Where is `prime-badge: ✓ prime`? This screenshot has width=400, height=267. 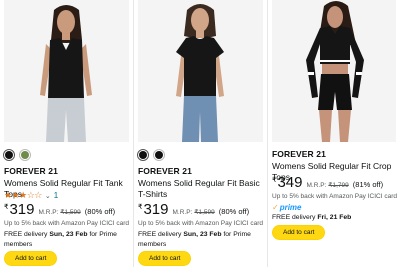 prime-badge: ✓ prime is located at coordinates (287, 207).